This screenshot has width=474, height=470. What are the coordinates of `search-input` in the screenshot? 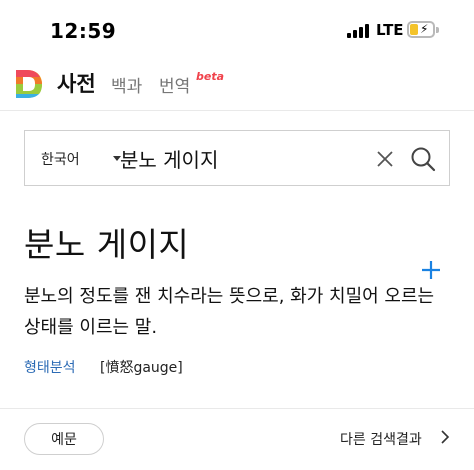 It's located at (235, 158).